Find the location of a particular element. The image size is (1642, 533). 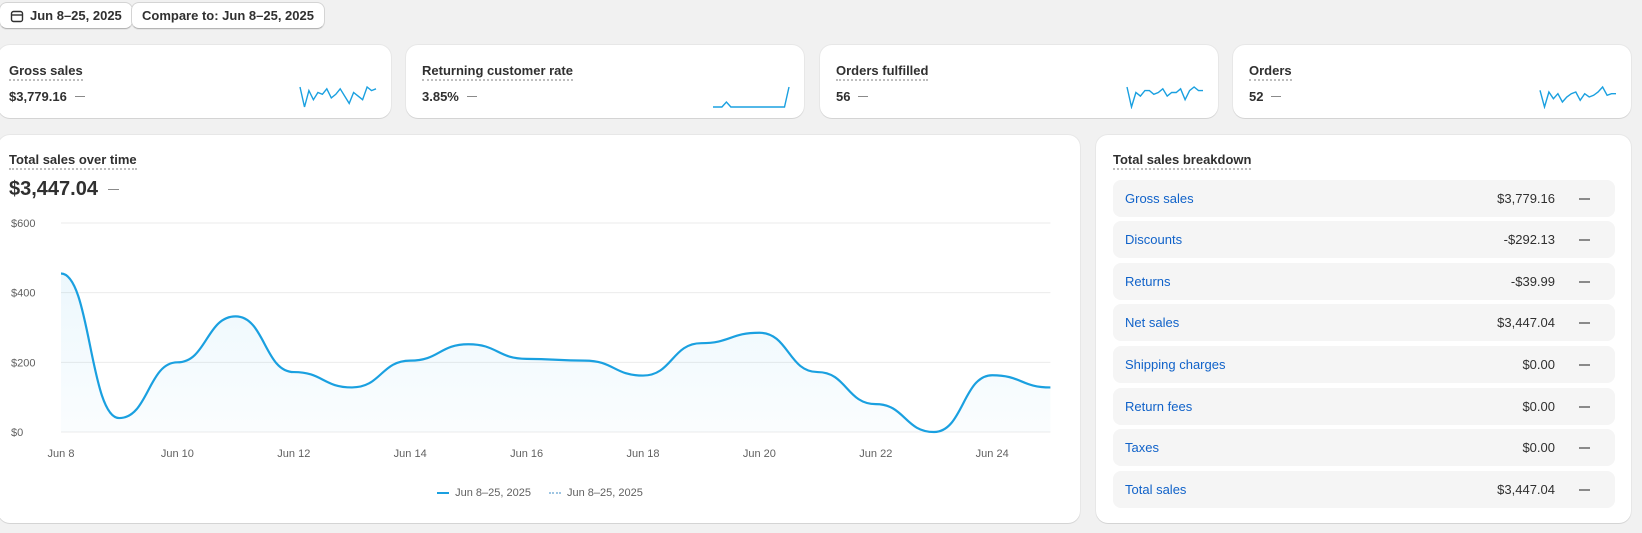

breakdown-amount: $3,779.16 is located at coordinates (1526, 198).